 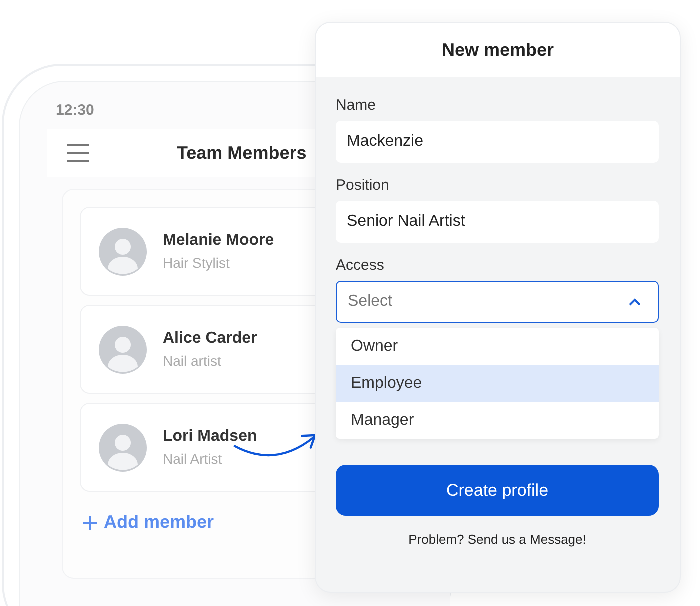 What do you see at coordinates (635, 302) in the screenshot?
I see `chevron-icon` at bounding box center [635, 302].